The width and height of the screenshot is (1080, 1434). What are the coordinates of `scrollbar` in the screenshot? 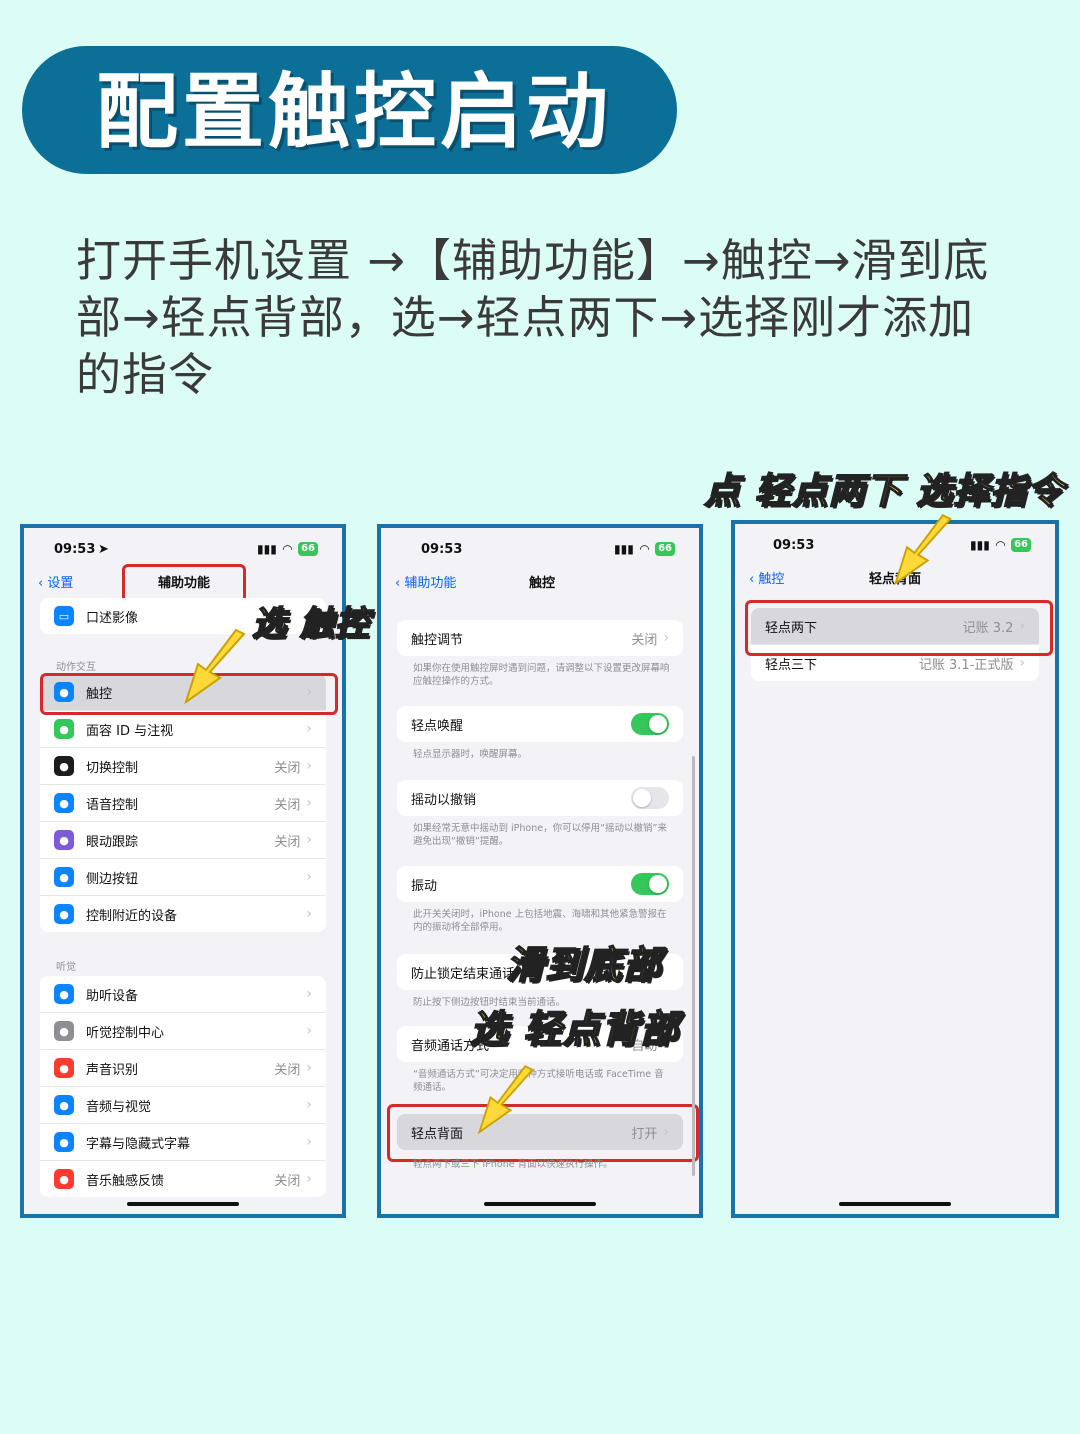 It's located at (693, 966).